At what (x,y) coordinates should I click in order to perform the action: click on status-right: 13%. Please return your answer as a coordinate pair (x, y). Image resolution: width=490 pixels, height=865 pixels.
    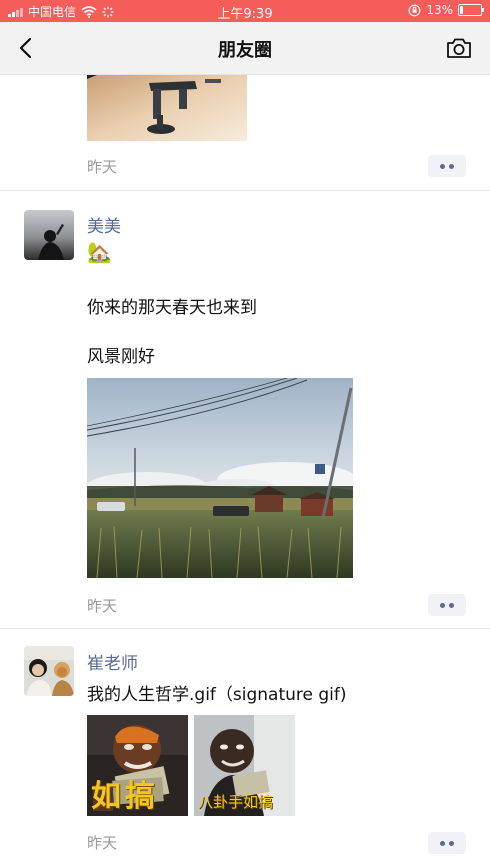
    Looking at the image, I should click on (446, 10).